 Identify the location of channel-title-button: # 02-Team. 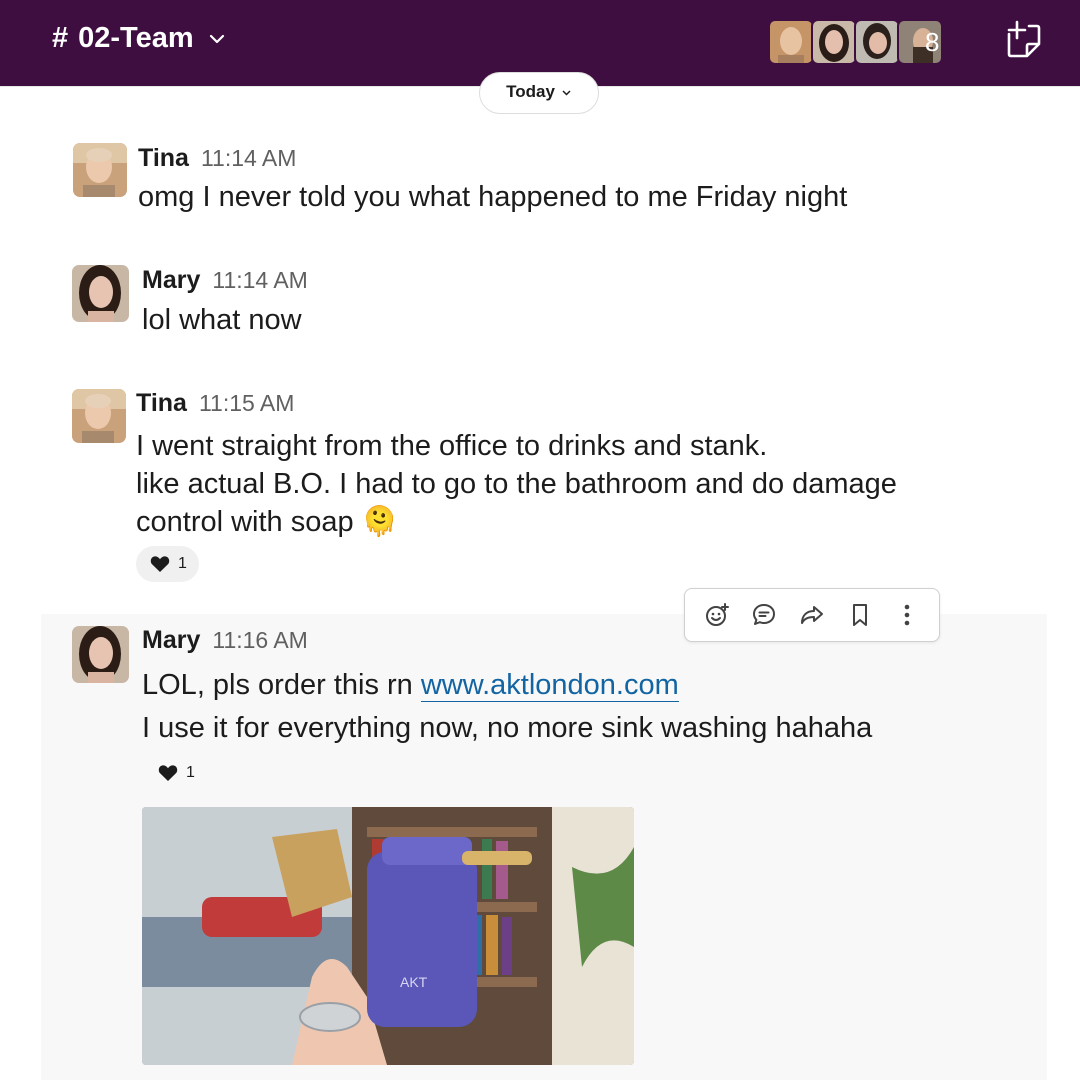
(139, 38).